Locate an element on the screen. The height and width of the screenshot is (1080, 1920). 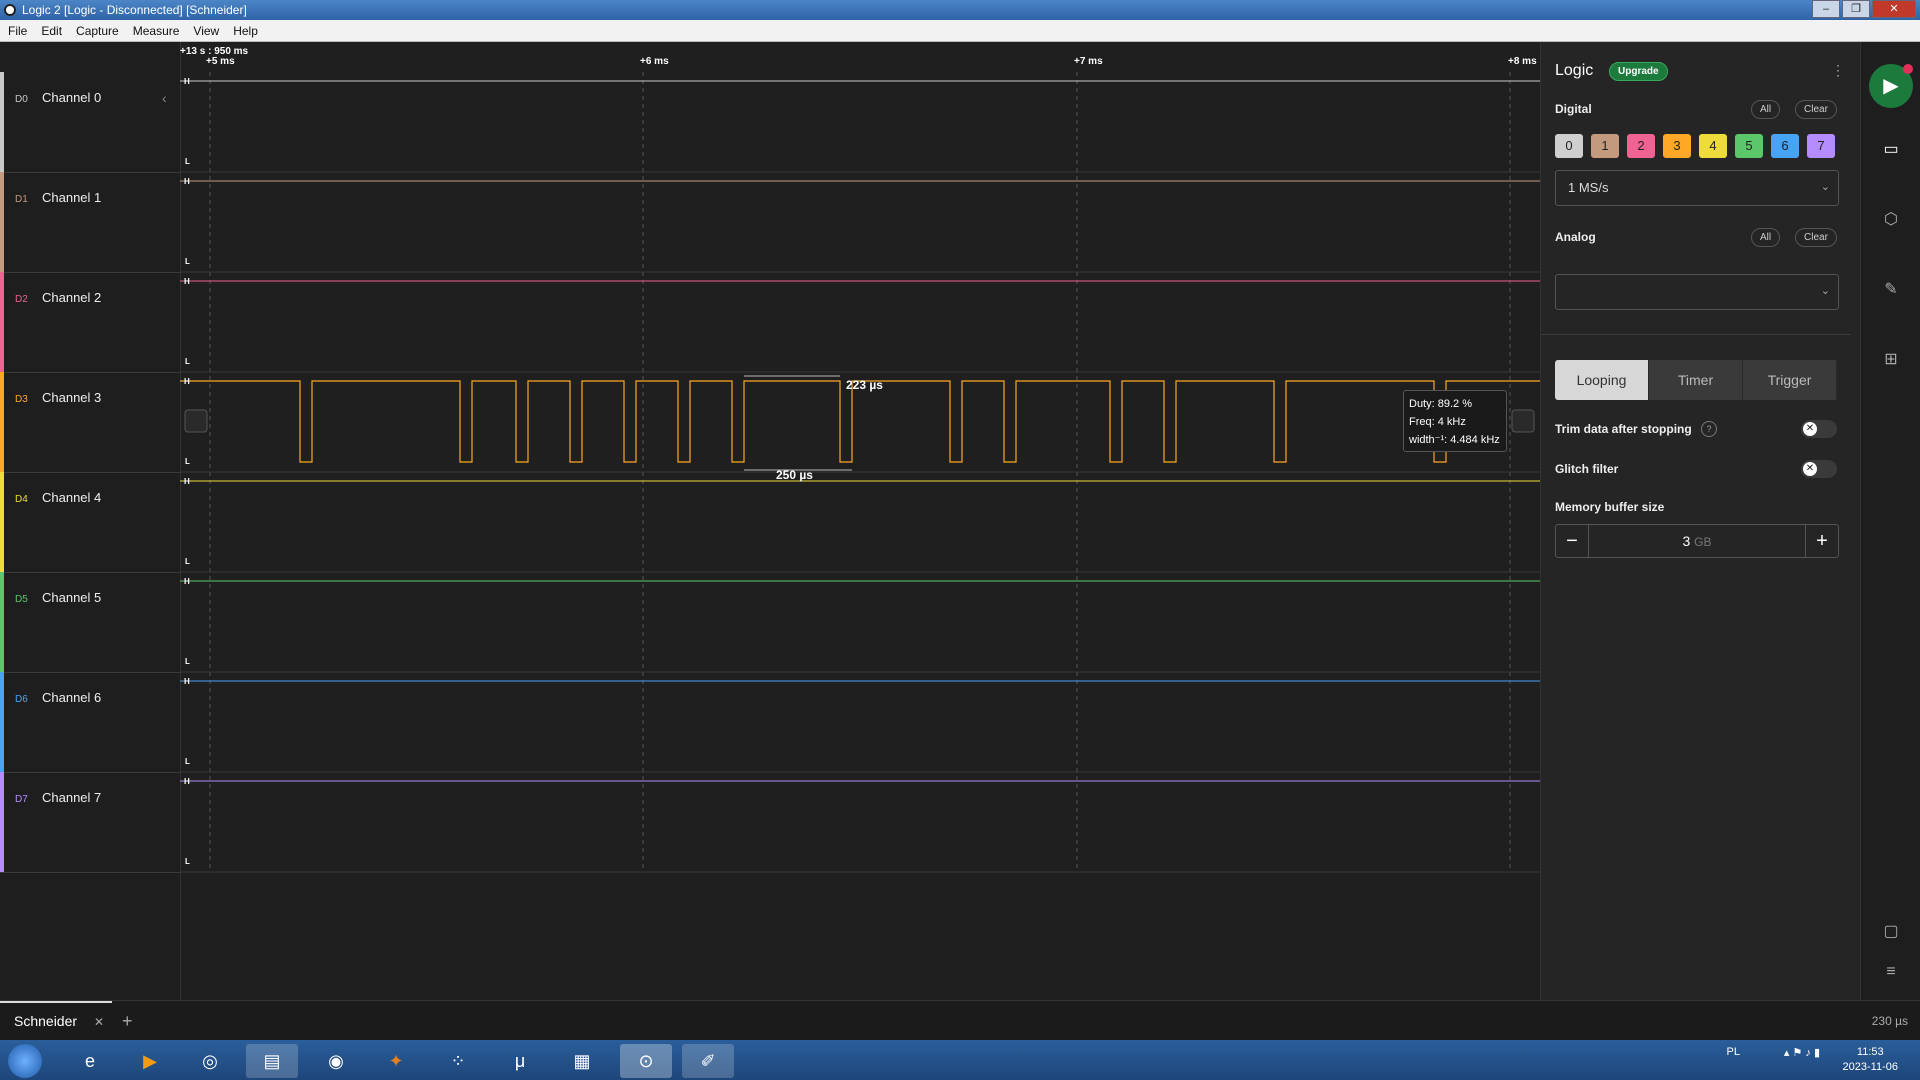
more-options-icon: ⋮ is located at coordinates (1838, 70).